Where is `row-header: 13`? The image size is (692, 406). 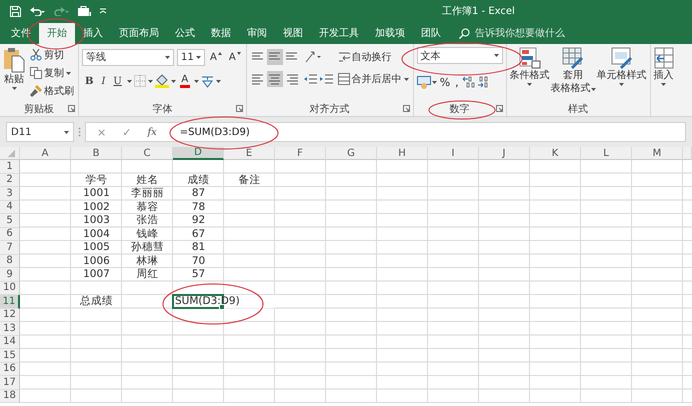 row-header: 13 is located at coordinates (10, 329).